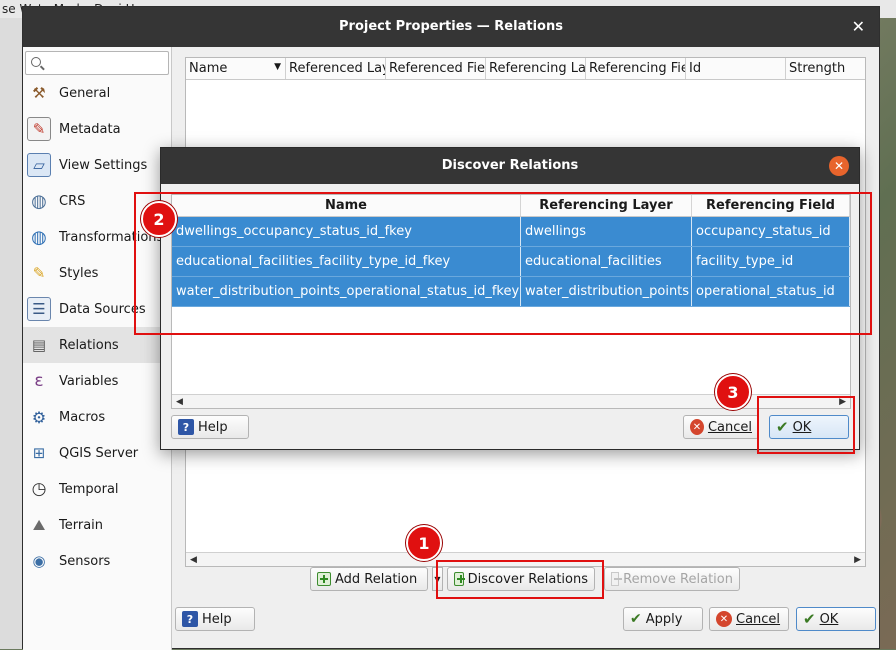 The width and height of the screenshot is (896, 650). Describe the element at coordinates (806, 425) in the screenshot. I see `annotation-box-ok` at that location.